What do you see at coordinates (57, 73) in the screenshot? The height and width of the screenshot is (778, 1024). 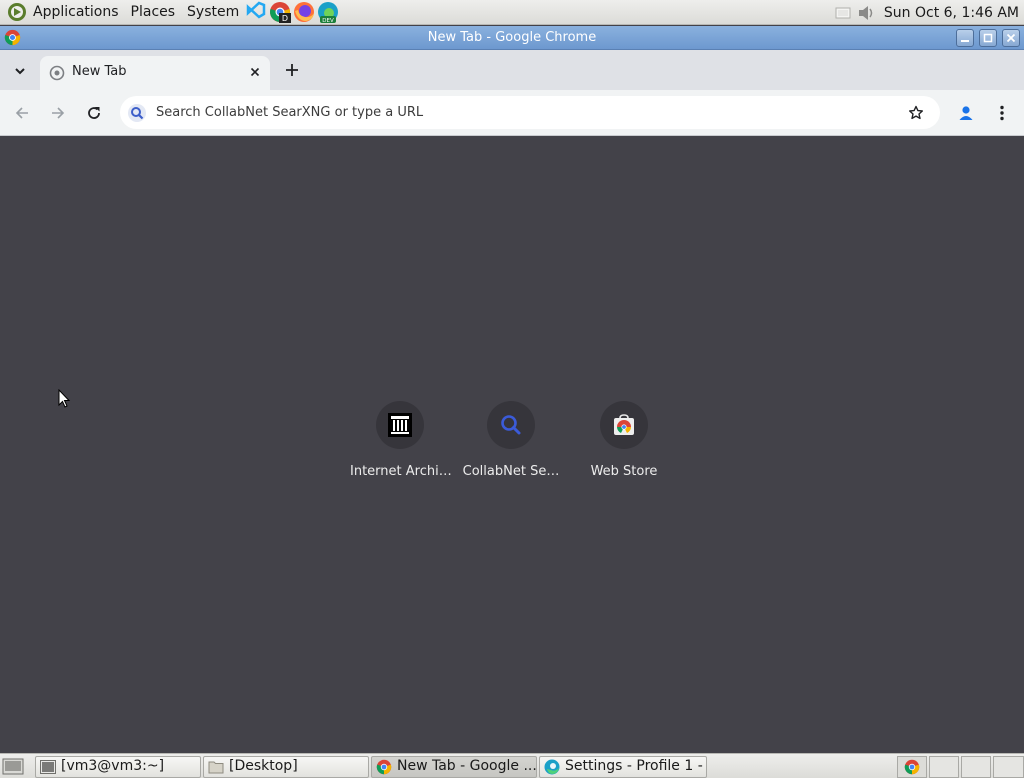 I see `globe-icon` at bounding box center [57, 73].